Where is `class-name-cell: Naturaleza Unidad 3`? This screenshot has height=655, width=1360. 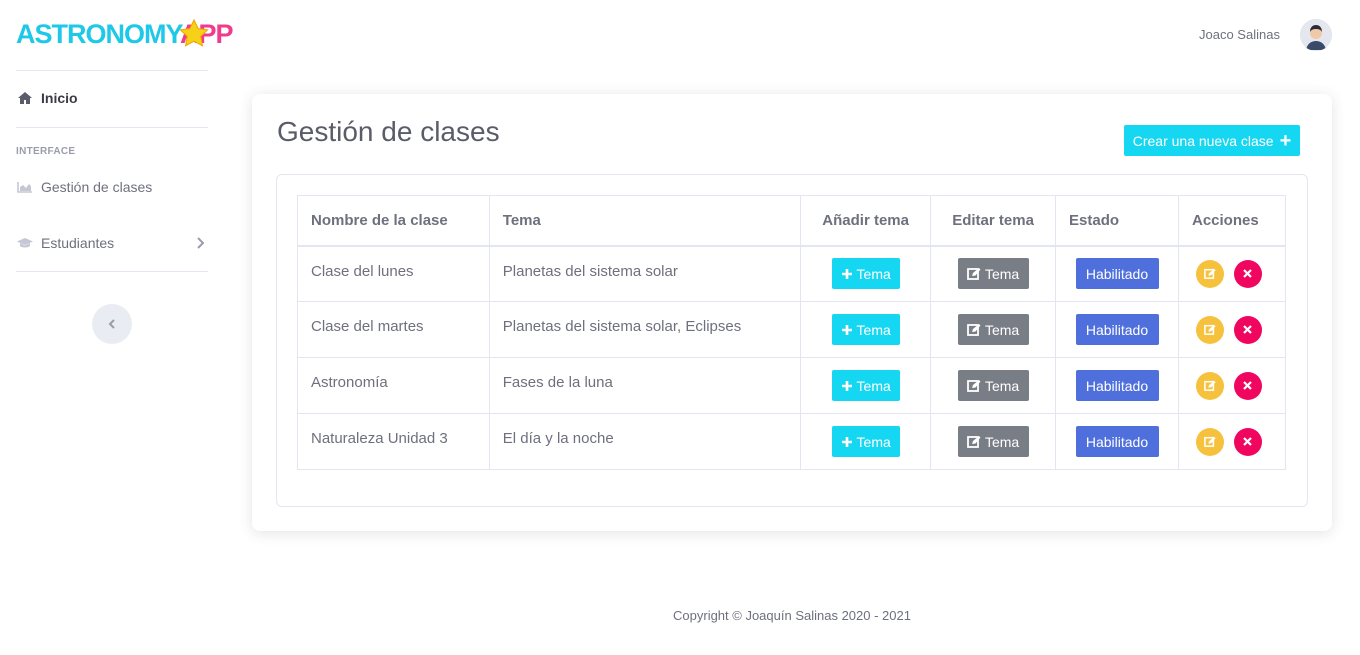 class-name-cell: Naturaleza Unidad 3 is located at coordinates (393, 441).